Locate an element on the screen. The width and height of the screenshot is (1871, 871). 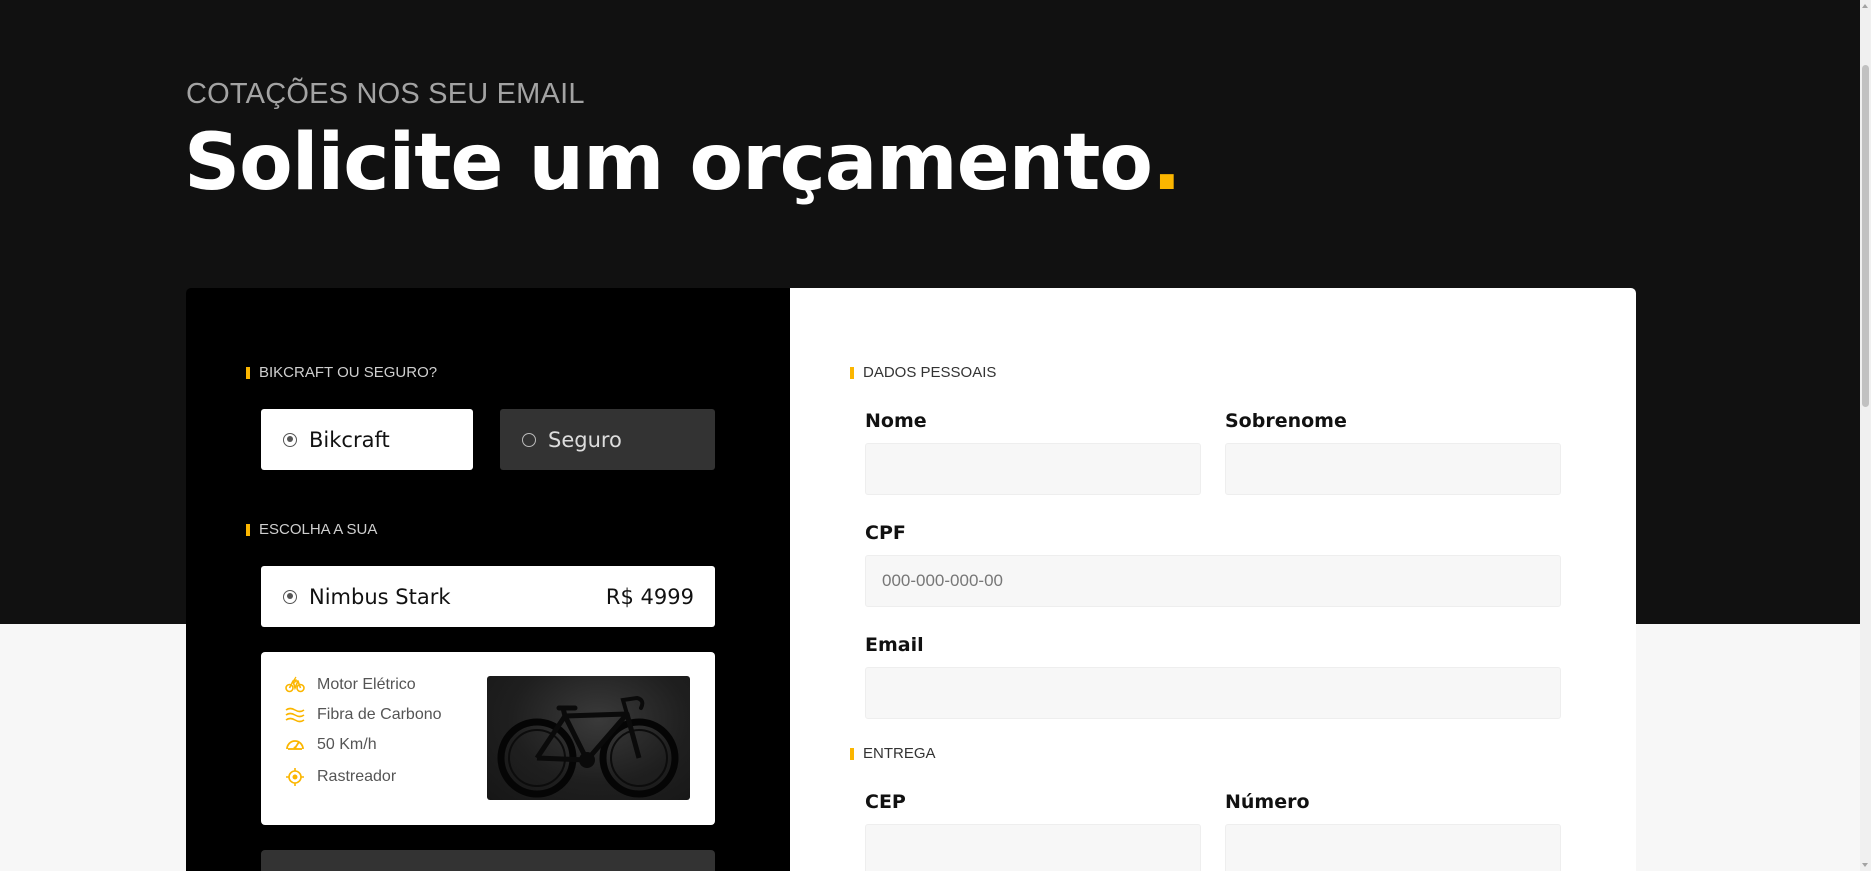
next-option-card is located at coordinates (488, 860).